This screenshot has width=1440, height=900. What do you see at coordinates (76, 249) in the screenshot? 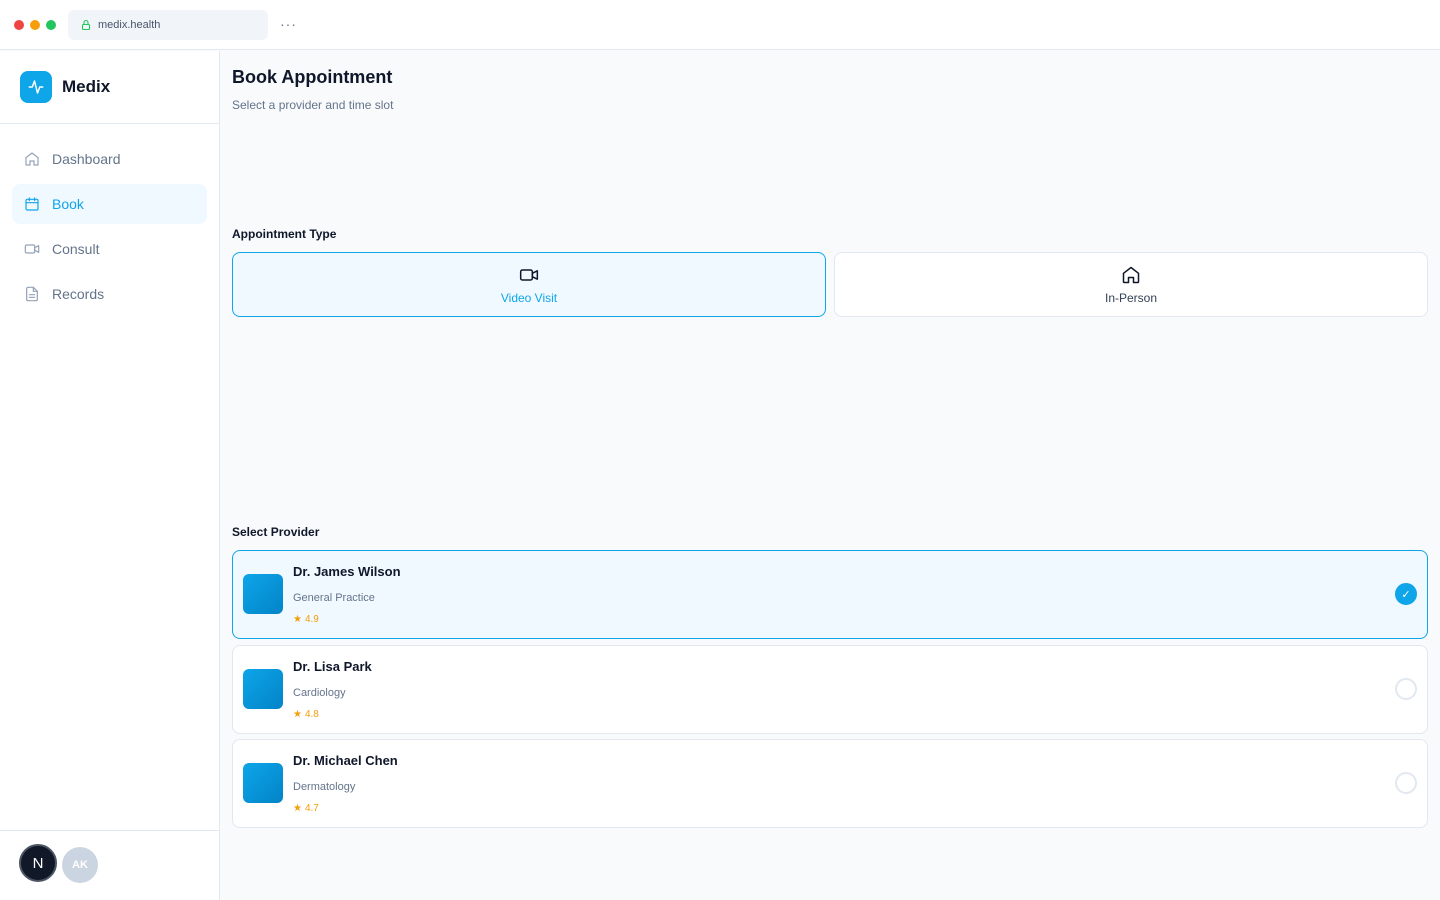
I see `sidebar-item-label: Consult` at bounding box center [76, 249].